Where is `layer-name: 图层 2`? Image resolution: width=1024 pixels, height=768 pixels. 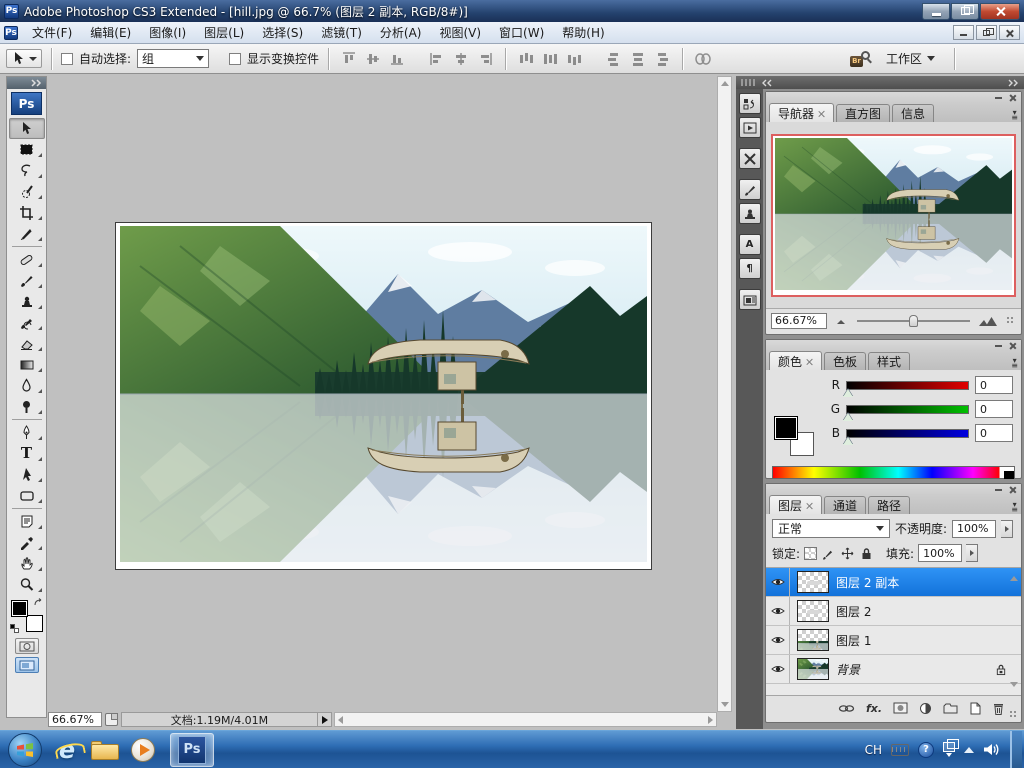
layer-name: 图层 2 is located at coordinates (853, 611).